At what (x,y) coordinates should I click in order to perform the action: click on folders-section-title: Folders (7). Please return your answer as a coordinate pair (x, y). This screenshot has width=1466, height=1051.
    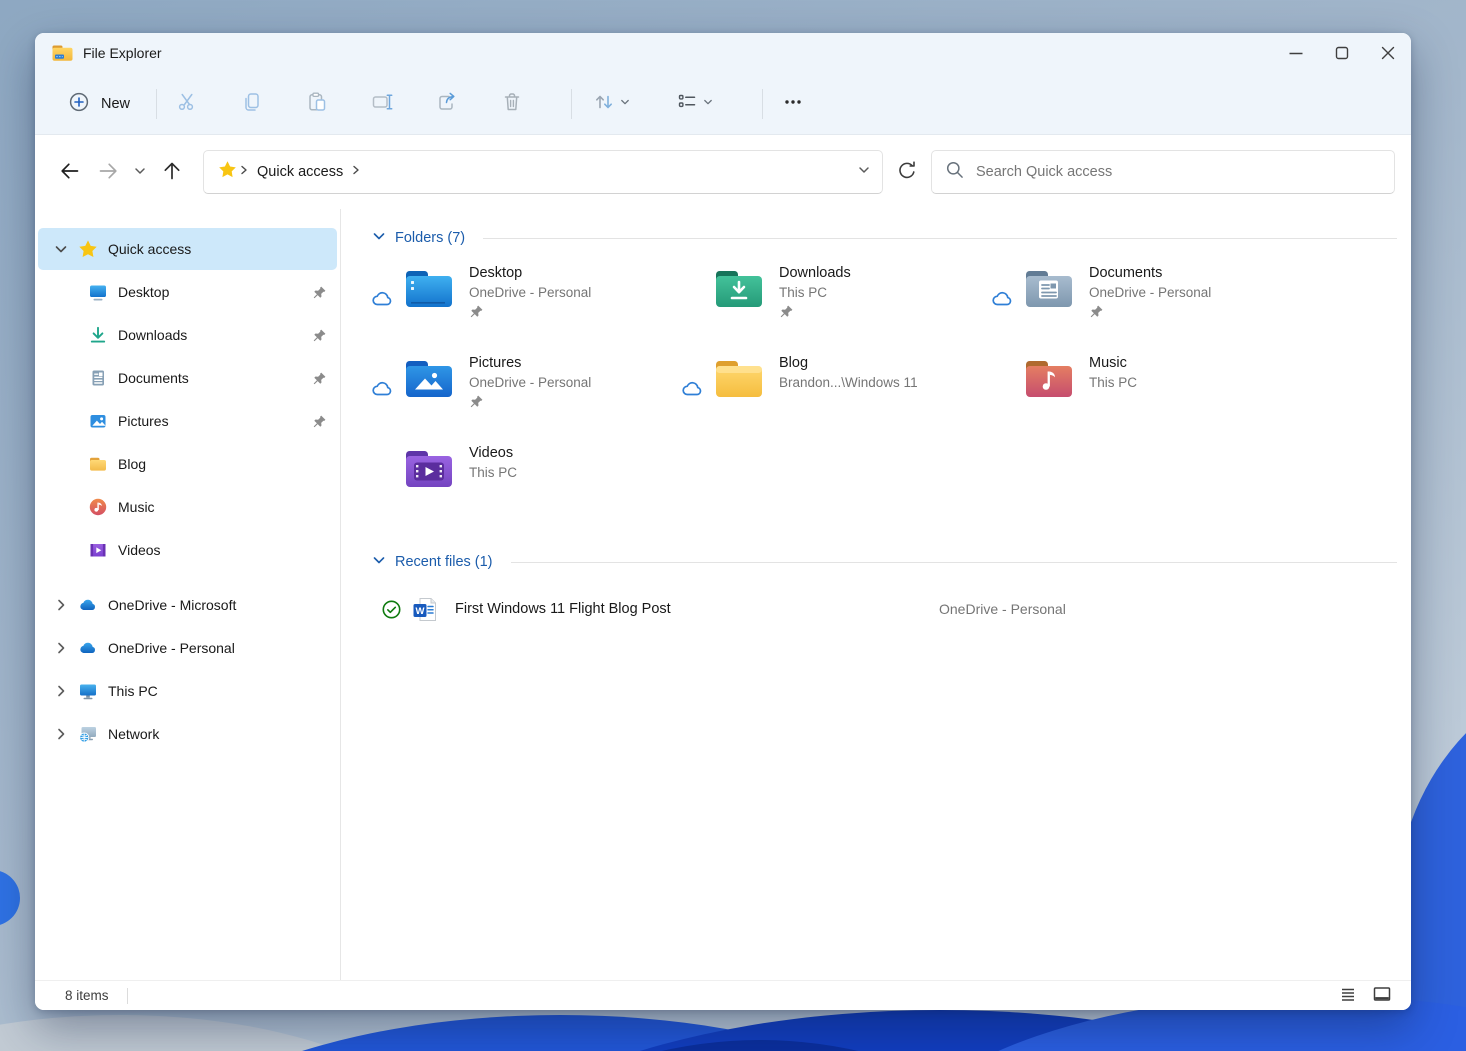
    Looking at the image, I should click on (430, 238).